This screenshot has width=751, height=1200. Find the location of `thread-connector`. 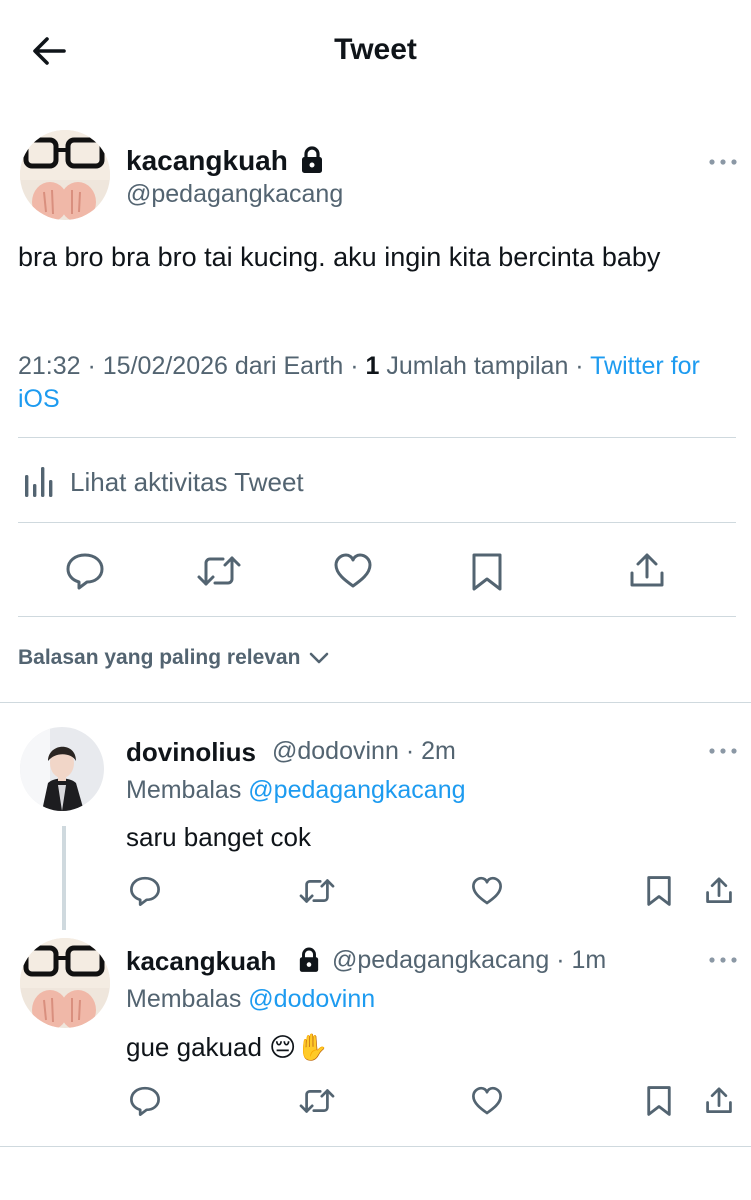

thread-connector is located at coordinates (64, 878).